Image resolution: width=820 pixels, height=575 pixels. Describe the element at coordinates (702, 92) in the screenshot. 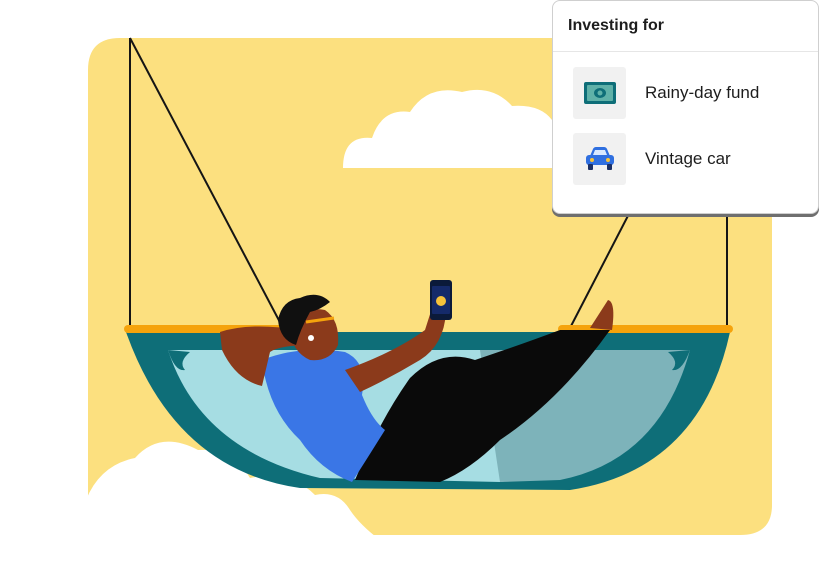

I see `goal-label: Rainy-day fund` at that location.